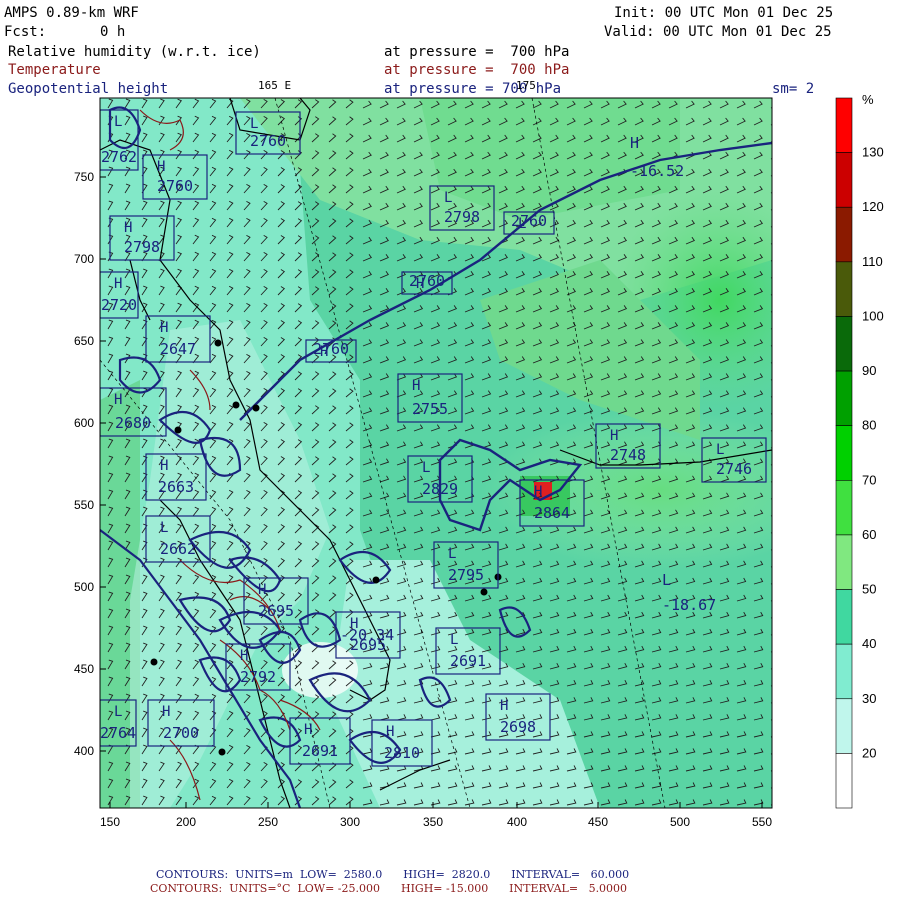  Describe the element at coordinates (84, 259) in the screenshot. I see `y-tick-label: 700` at that location.